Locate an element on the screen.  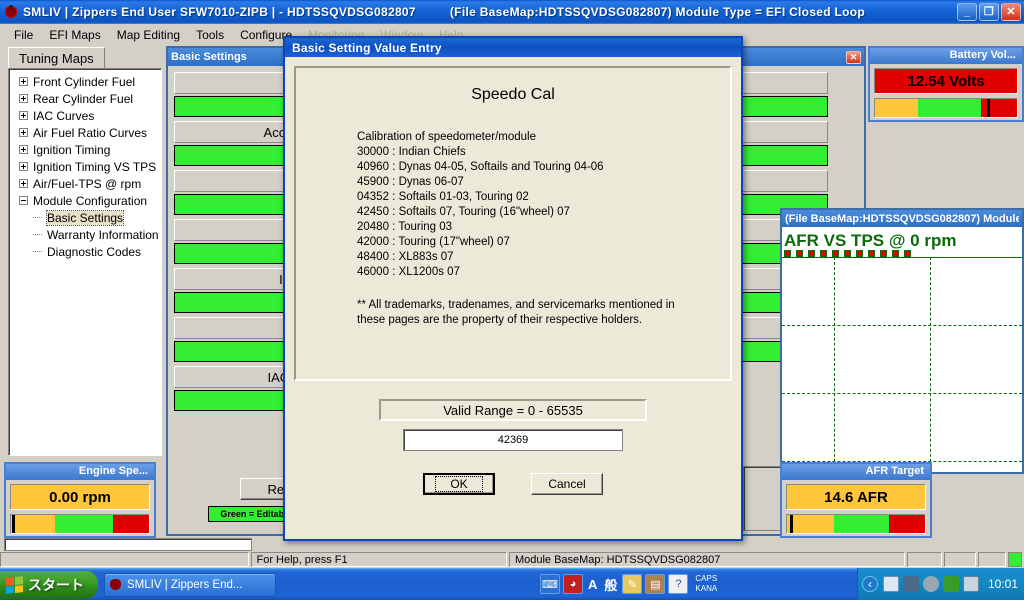
engine-speed-gauge-bar is located at coordinates (80, 524).